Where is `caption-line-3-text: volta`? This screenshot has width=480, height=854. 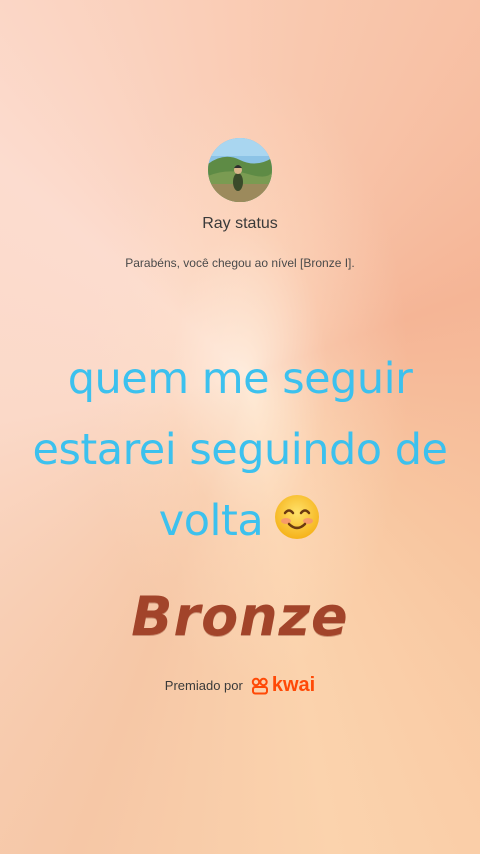 caption-line-3-text: volta is located at coordinates (211, 521).